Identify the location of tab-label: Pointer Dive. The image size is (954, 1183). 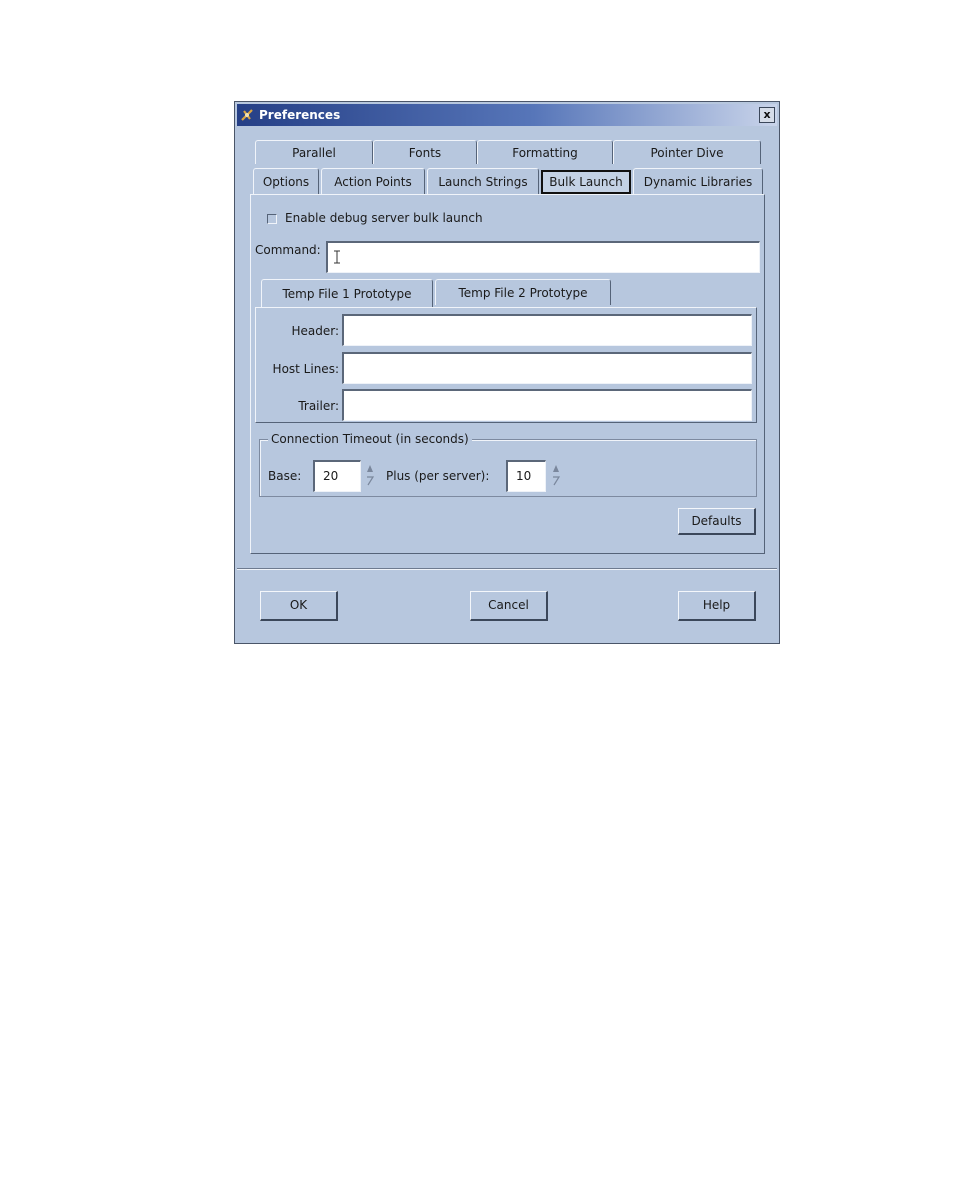
(687, 153).